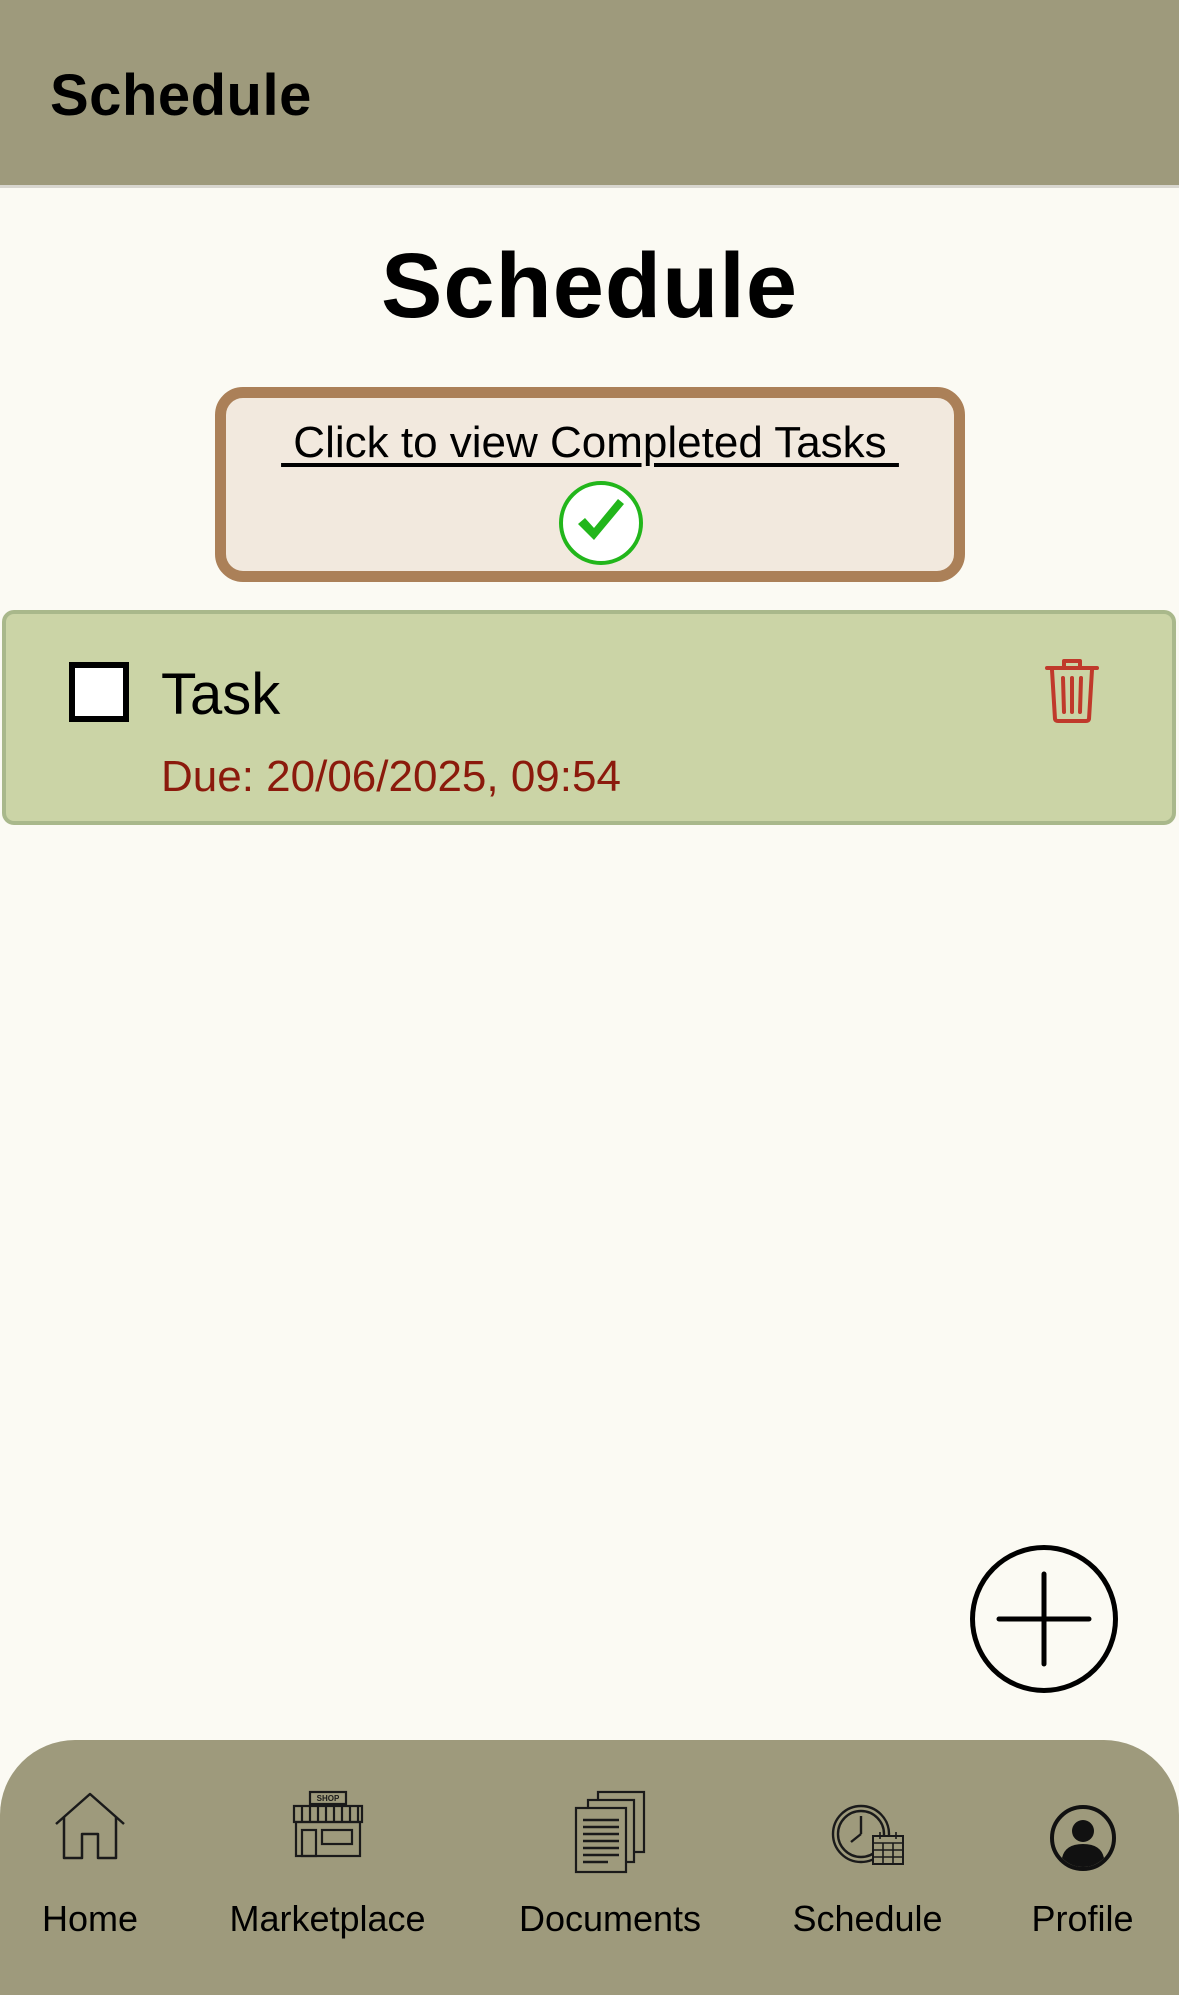 Image resolution: width=1179 pixels, height=1995 pixels. Describe the element at coordinates (867, 1918) in the screenshot. I see `nav-label-schedule: Schedule` at that location.